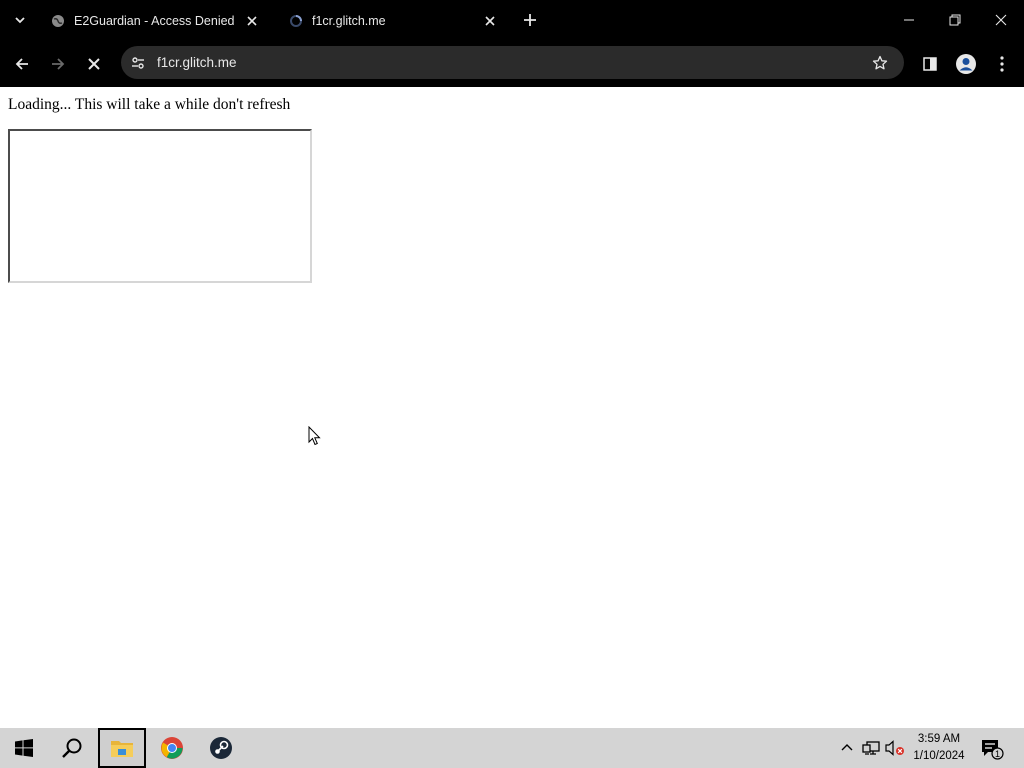 This screenshot has height=768, width=1024. I want to click on plus-icon, so click(530, 20).